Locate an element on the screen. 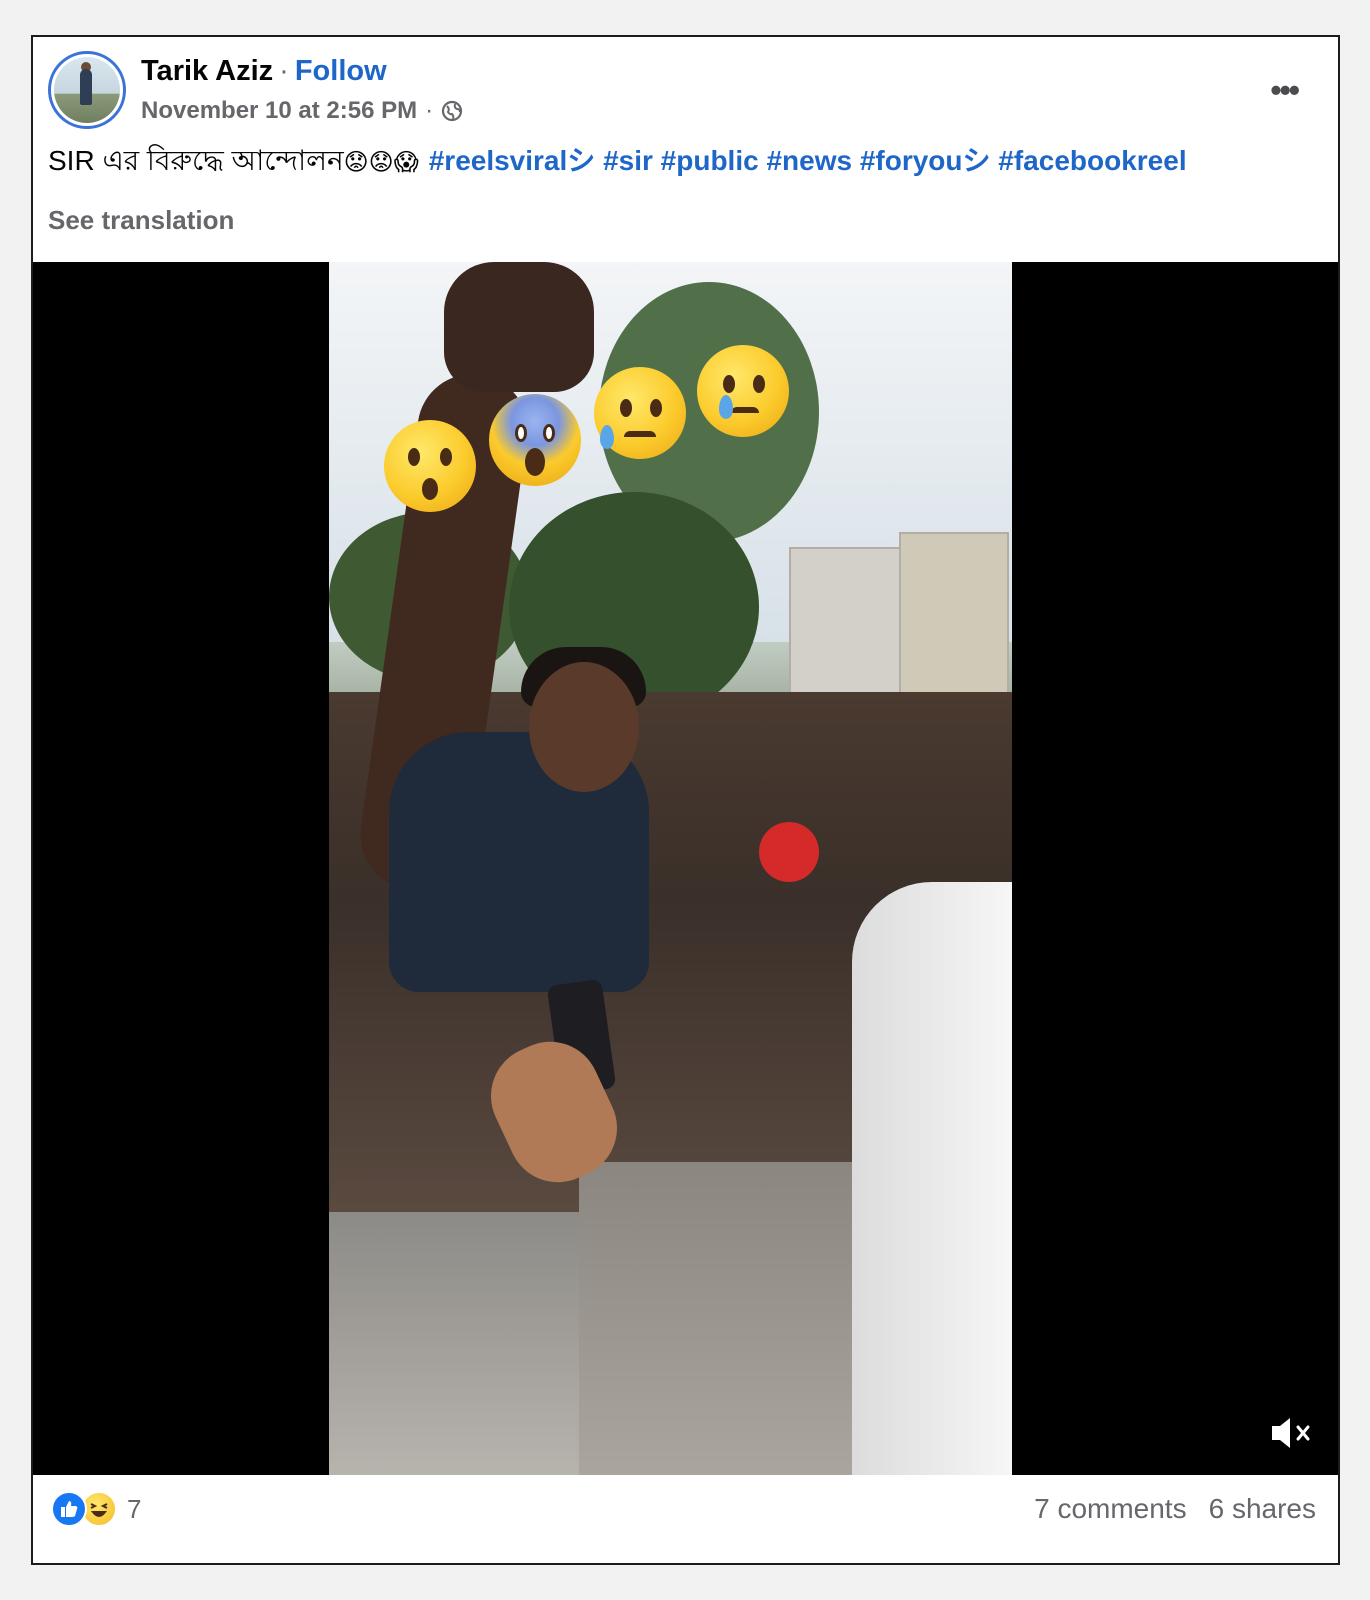  astonished-face-icon is located at coordinates (430, 466).